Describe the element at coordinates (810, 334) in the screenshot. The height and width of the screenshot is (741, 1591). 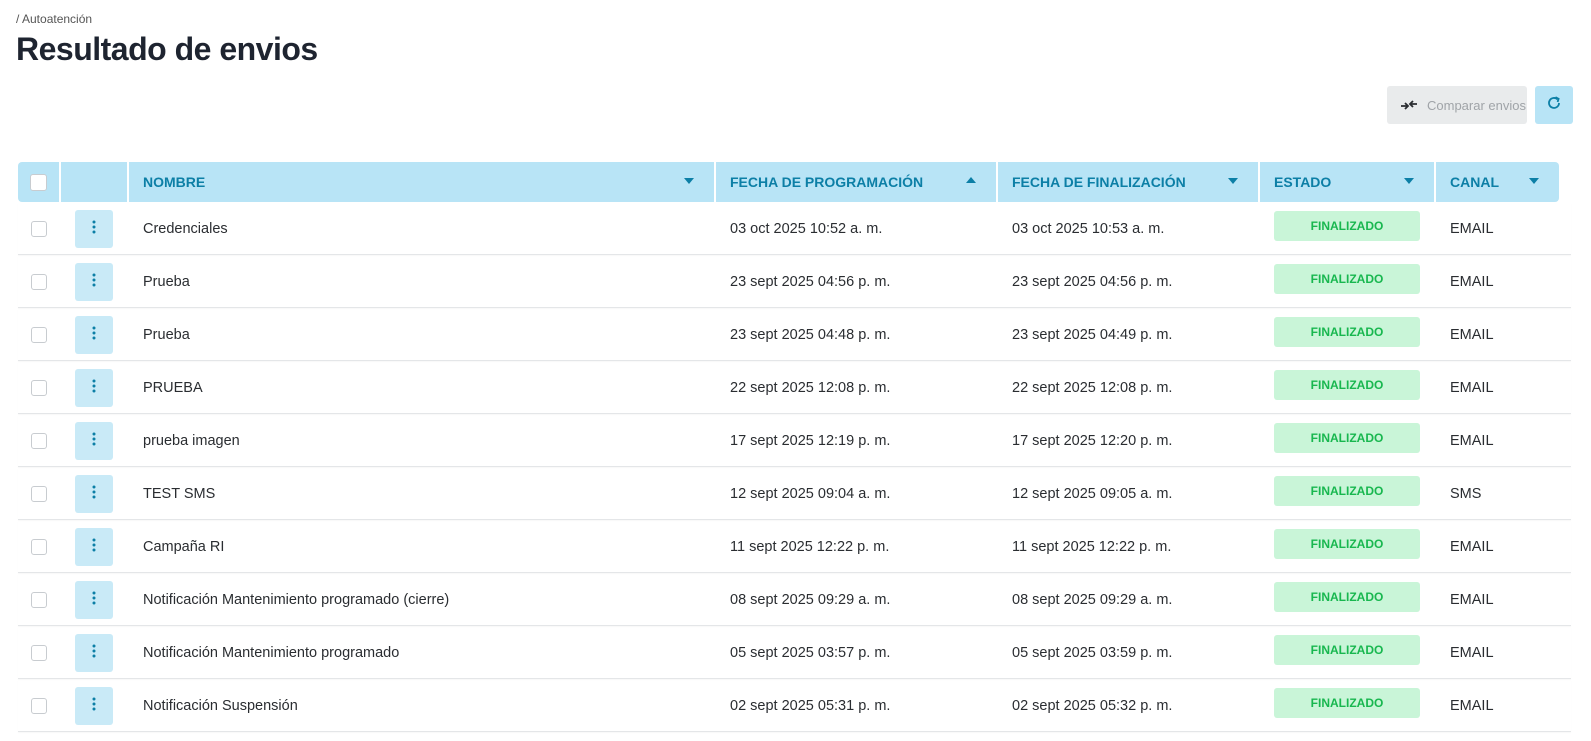
I see `fecha-programacion-text: 23 sept 2025 04:48 p. m.` at that location.